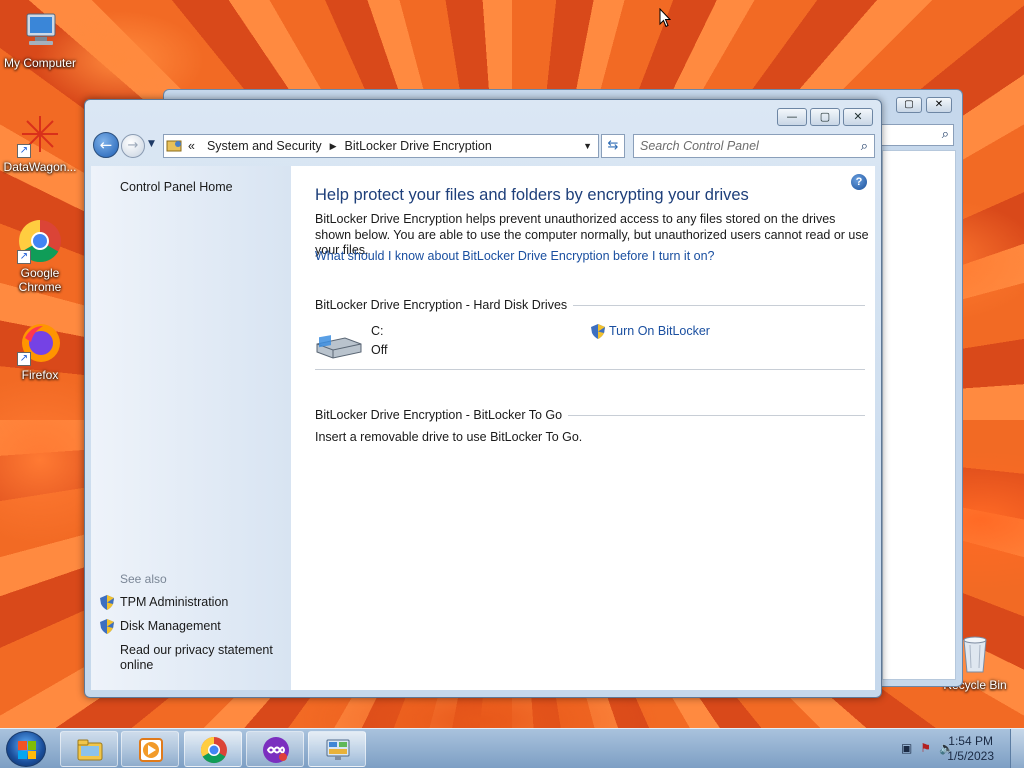  Describe the element at coordinates (659, 331) in the screenshot. I see `turn-on-bitlocker-label: Turn On BitLocker` at that location.